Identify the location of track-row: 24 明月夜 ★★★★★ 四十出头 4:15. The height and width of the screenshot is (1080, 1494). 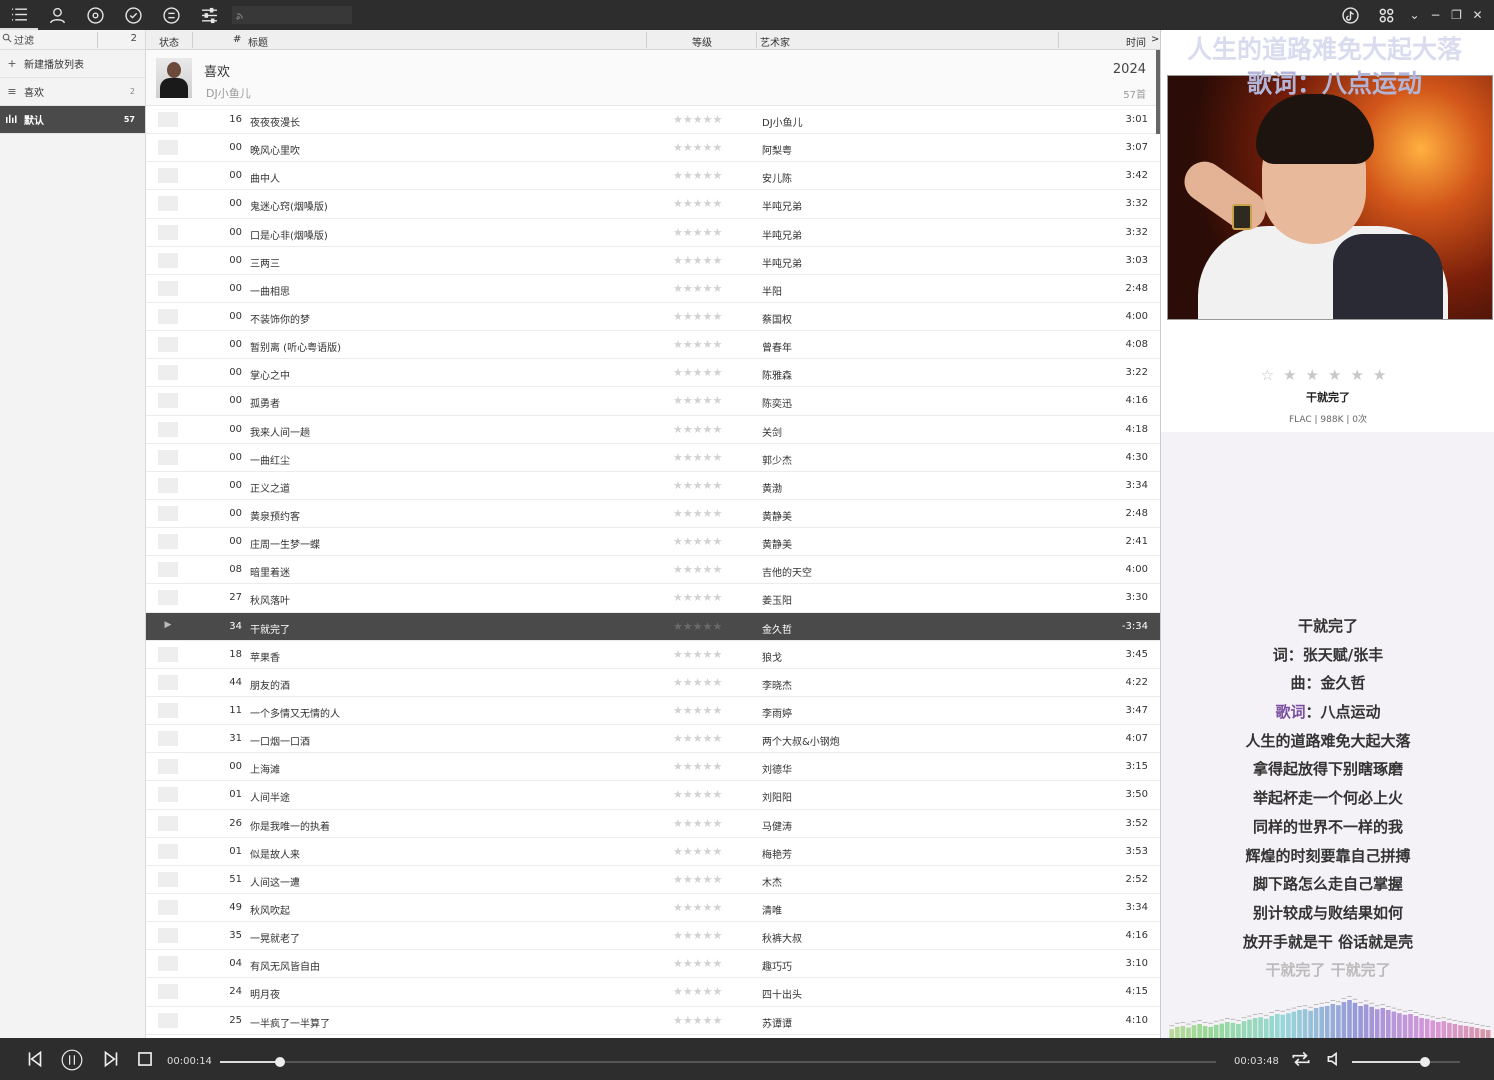
(653, 992).